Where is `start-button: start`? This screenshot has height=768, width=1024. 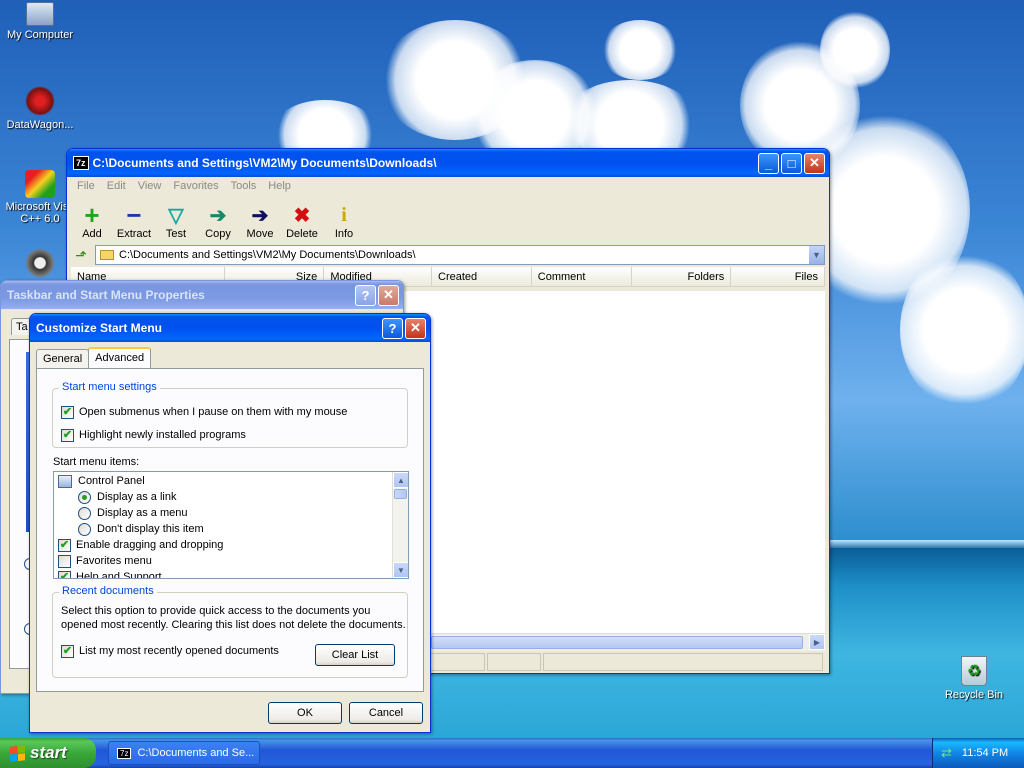
start-button: start is located at coordinates (48, 753).